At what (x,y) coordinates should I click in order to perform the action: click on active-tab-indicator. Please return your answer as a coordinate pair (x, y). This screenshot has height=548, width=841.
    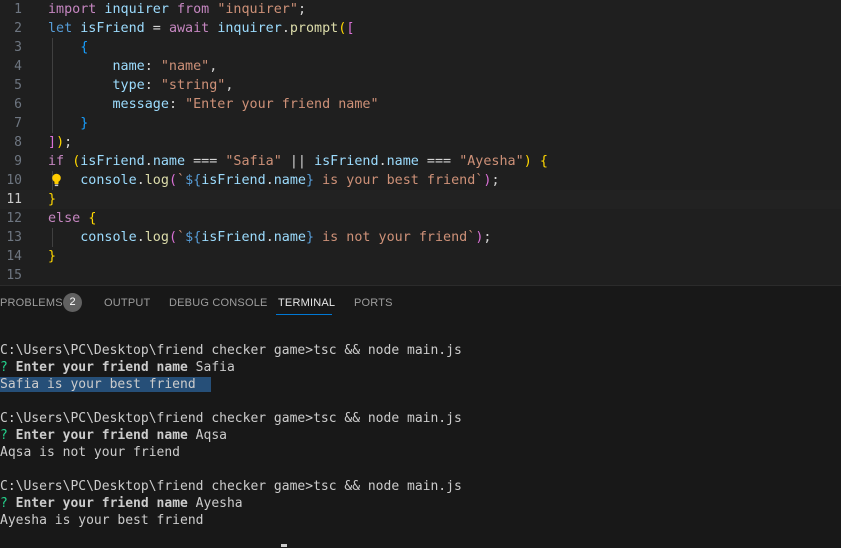
    Looking at the image, I should click on (304, 314).